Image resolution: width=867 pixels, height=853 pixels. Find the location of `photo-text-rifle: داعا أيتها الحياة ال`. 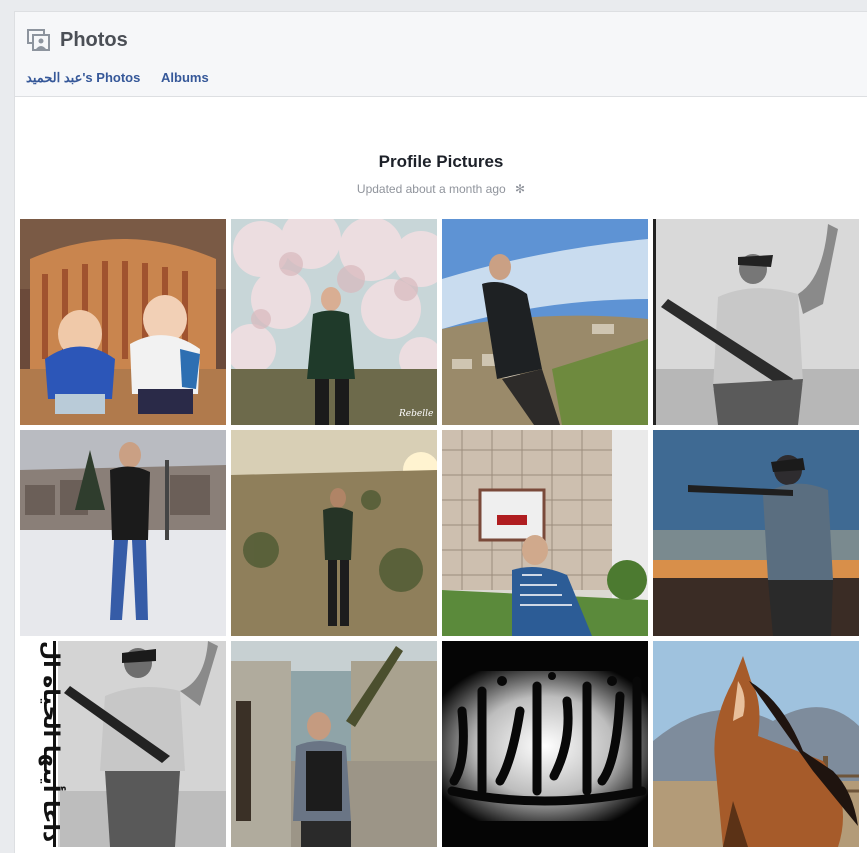

photo-text-rifle: داعا أيتها الحياة ال is located at coordinates (123, 744).